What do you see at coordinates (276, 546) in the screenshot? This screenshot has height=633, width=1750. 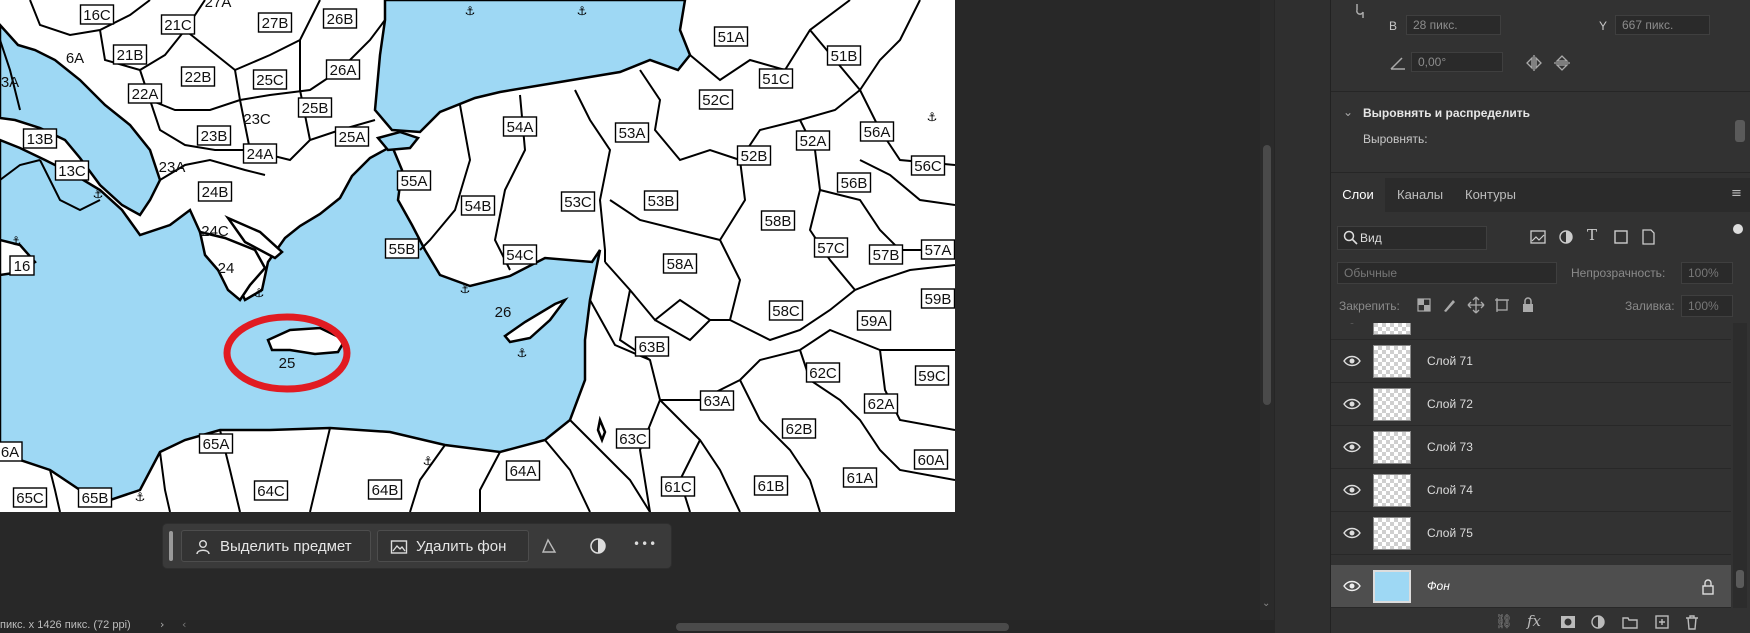 I see `select-subject-button: Выделить предмет` at bounding box center [276, 546].